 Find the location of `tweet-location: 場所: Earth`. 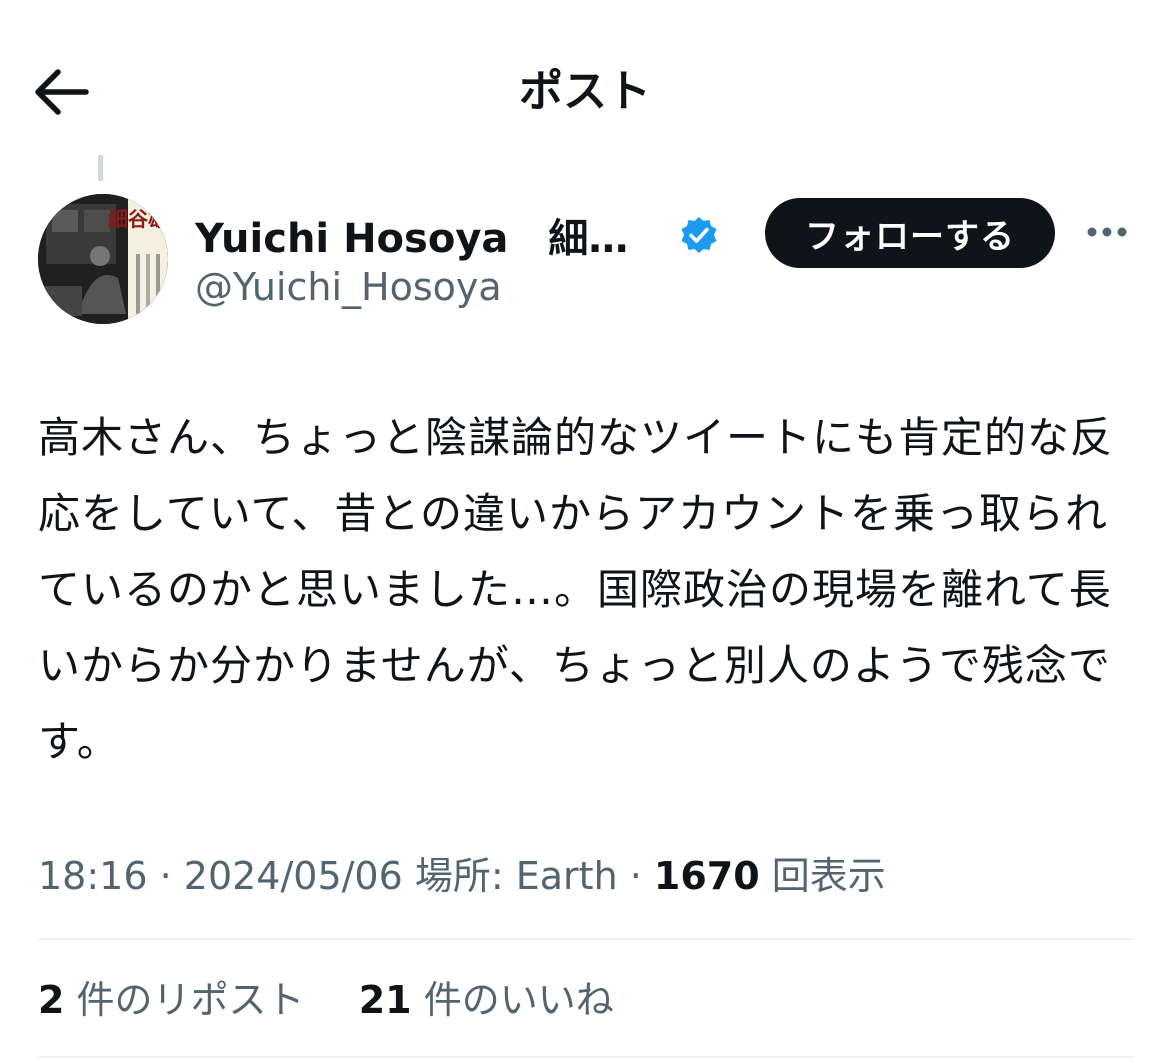

tweet-location: 場所: Earth is located at coordinates (510, 876).